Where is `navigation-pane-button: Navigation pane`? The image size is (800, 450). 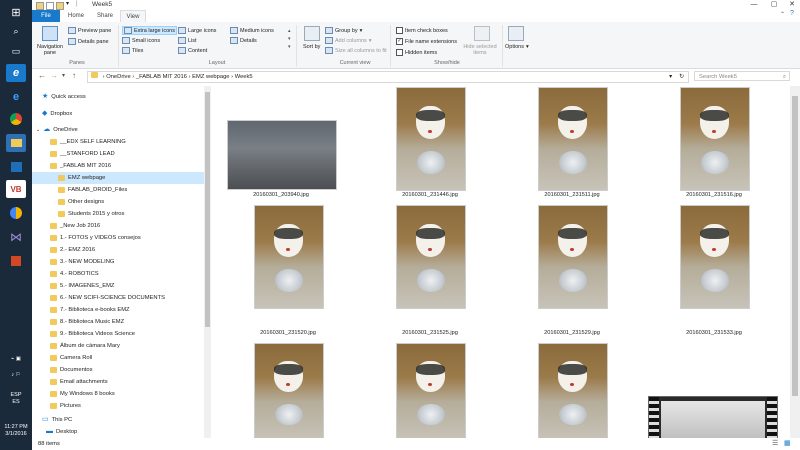
navigation-pane-button: Navigation pane is located at coordinates (50, 50).